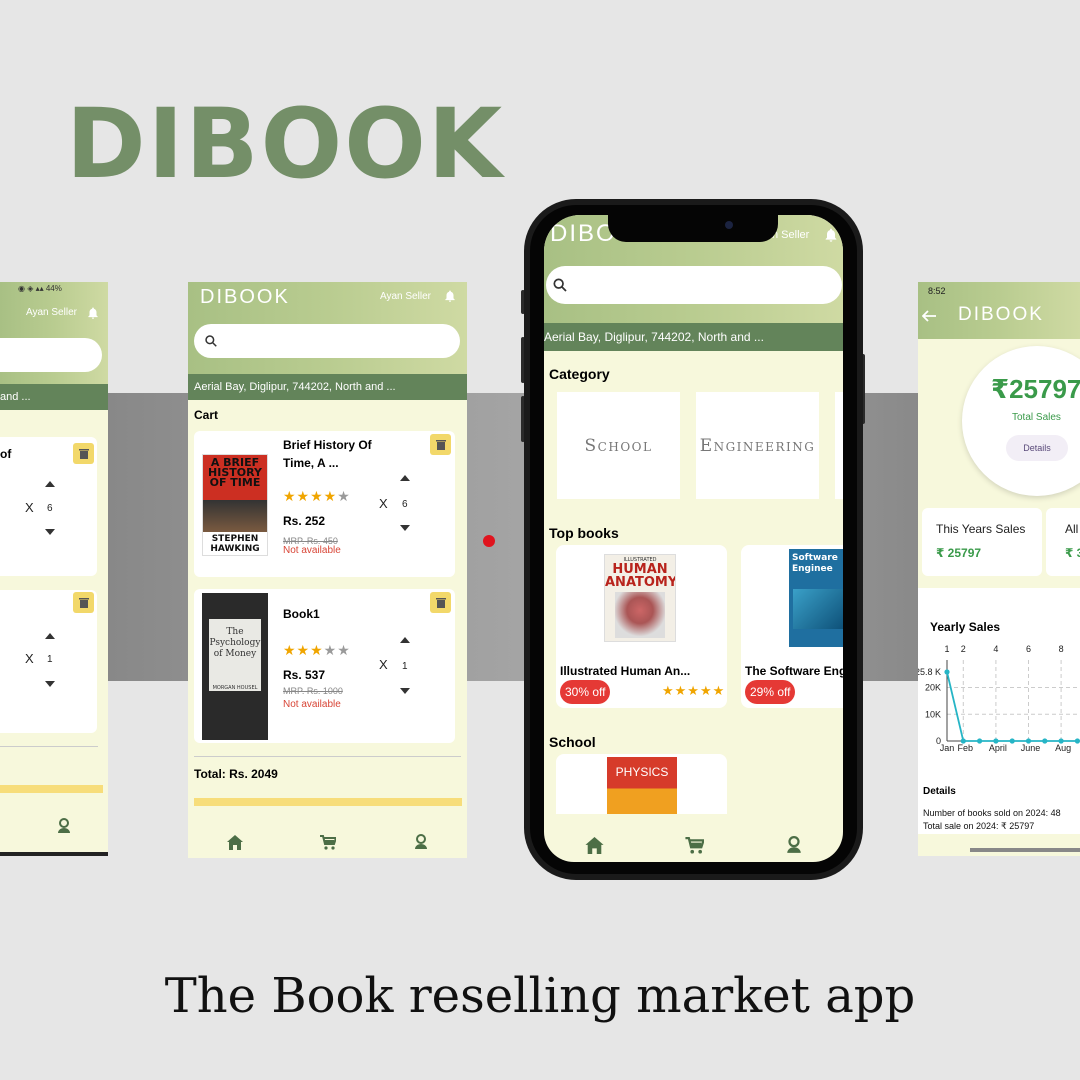 Image resolution: width=1080 pixels, height=1080 pixels. I want to click on camera, so click(729, 225).